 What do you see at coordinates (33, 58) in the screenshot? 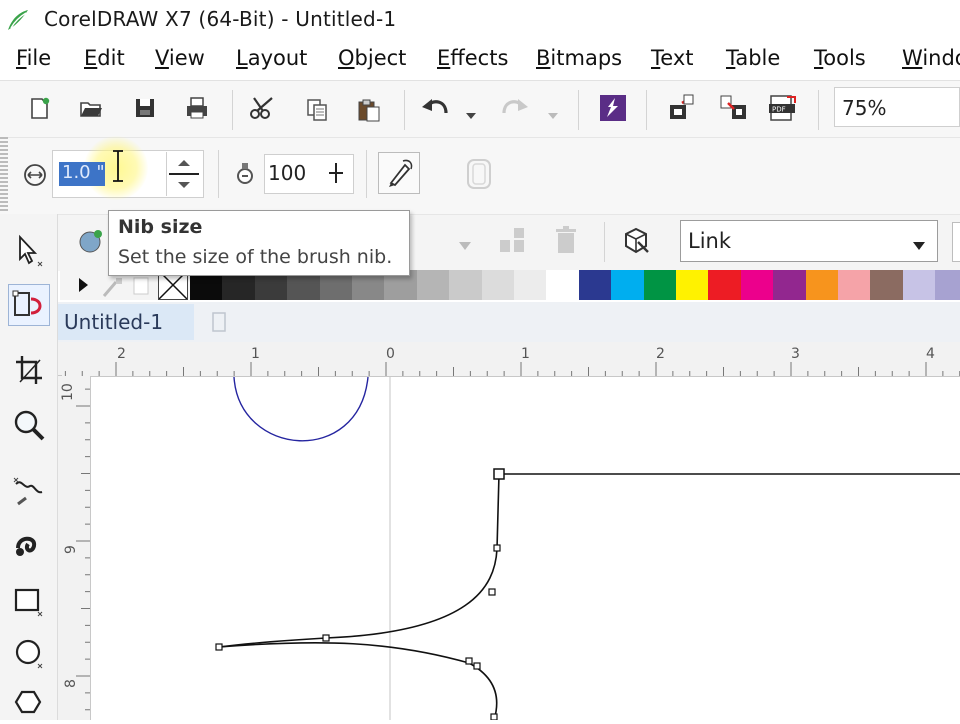
I see `menu-file: File` at bounding box center [33, 58].